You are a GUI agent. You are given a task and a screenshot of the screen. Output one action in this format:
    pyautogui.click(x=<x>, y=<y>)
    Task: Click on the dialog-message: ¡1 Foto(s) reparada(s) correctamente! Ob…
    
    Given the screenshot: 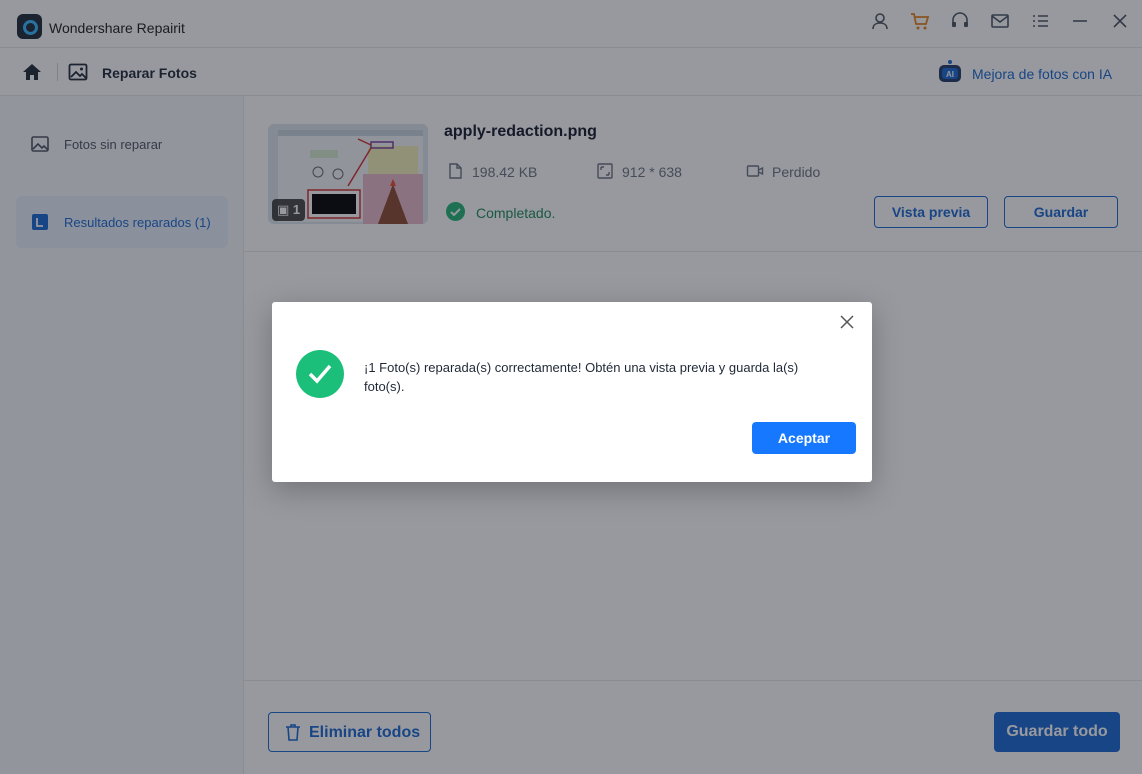 What is the action you would take?
    pyautogui.click(x=581, y=377)
    